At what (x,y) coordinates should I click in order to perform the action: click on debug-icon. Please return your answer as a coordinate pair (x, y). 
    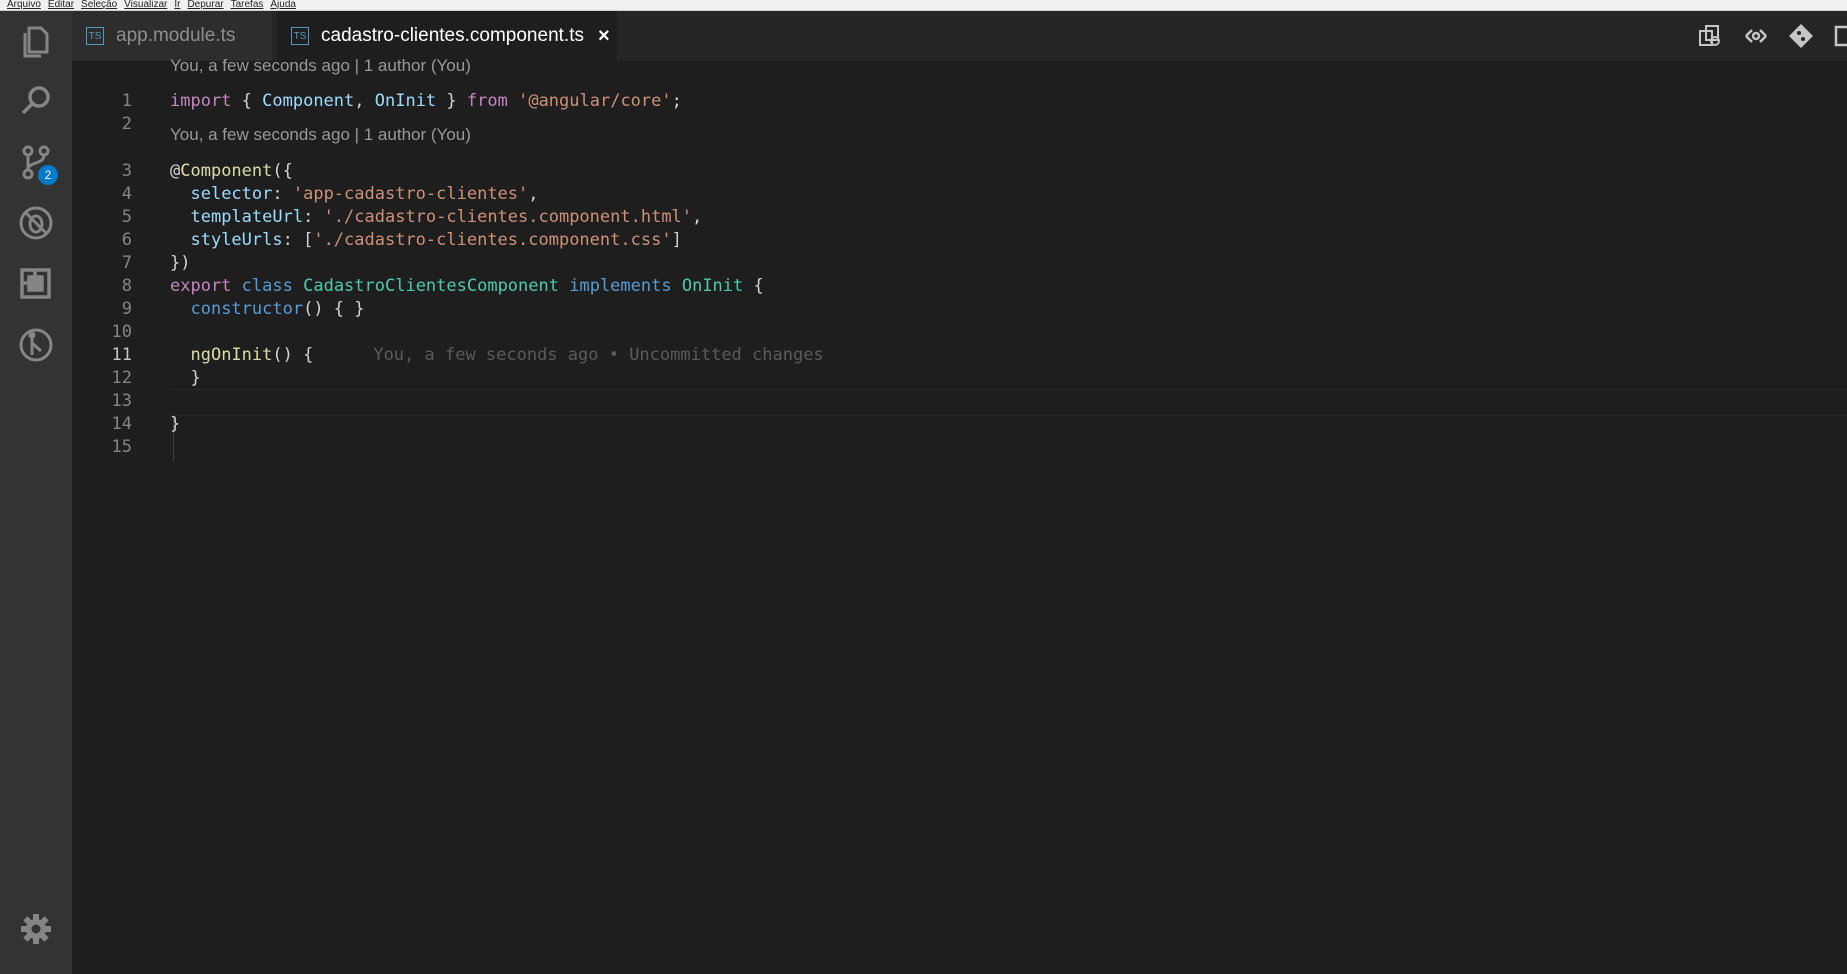
    Looking at the image, I should click on (36, 223).